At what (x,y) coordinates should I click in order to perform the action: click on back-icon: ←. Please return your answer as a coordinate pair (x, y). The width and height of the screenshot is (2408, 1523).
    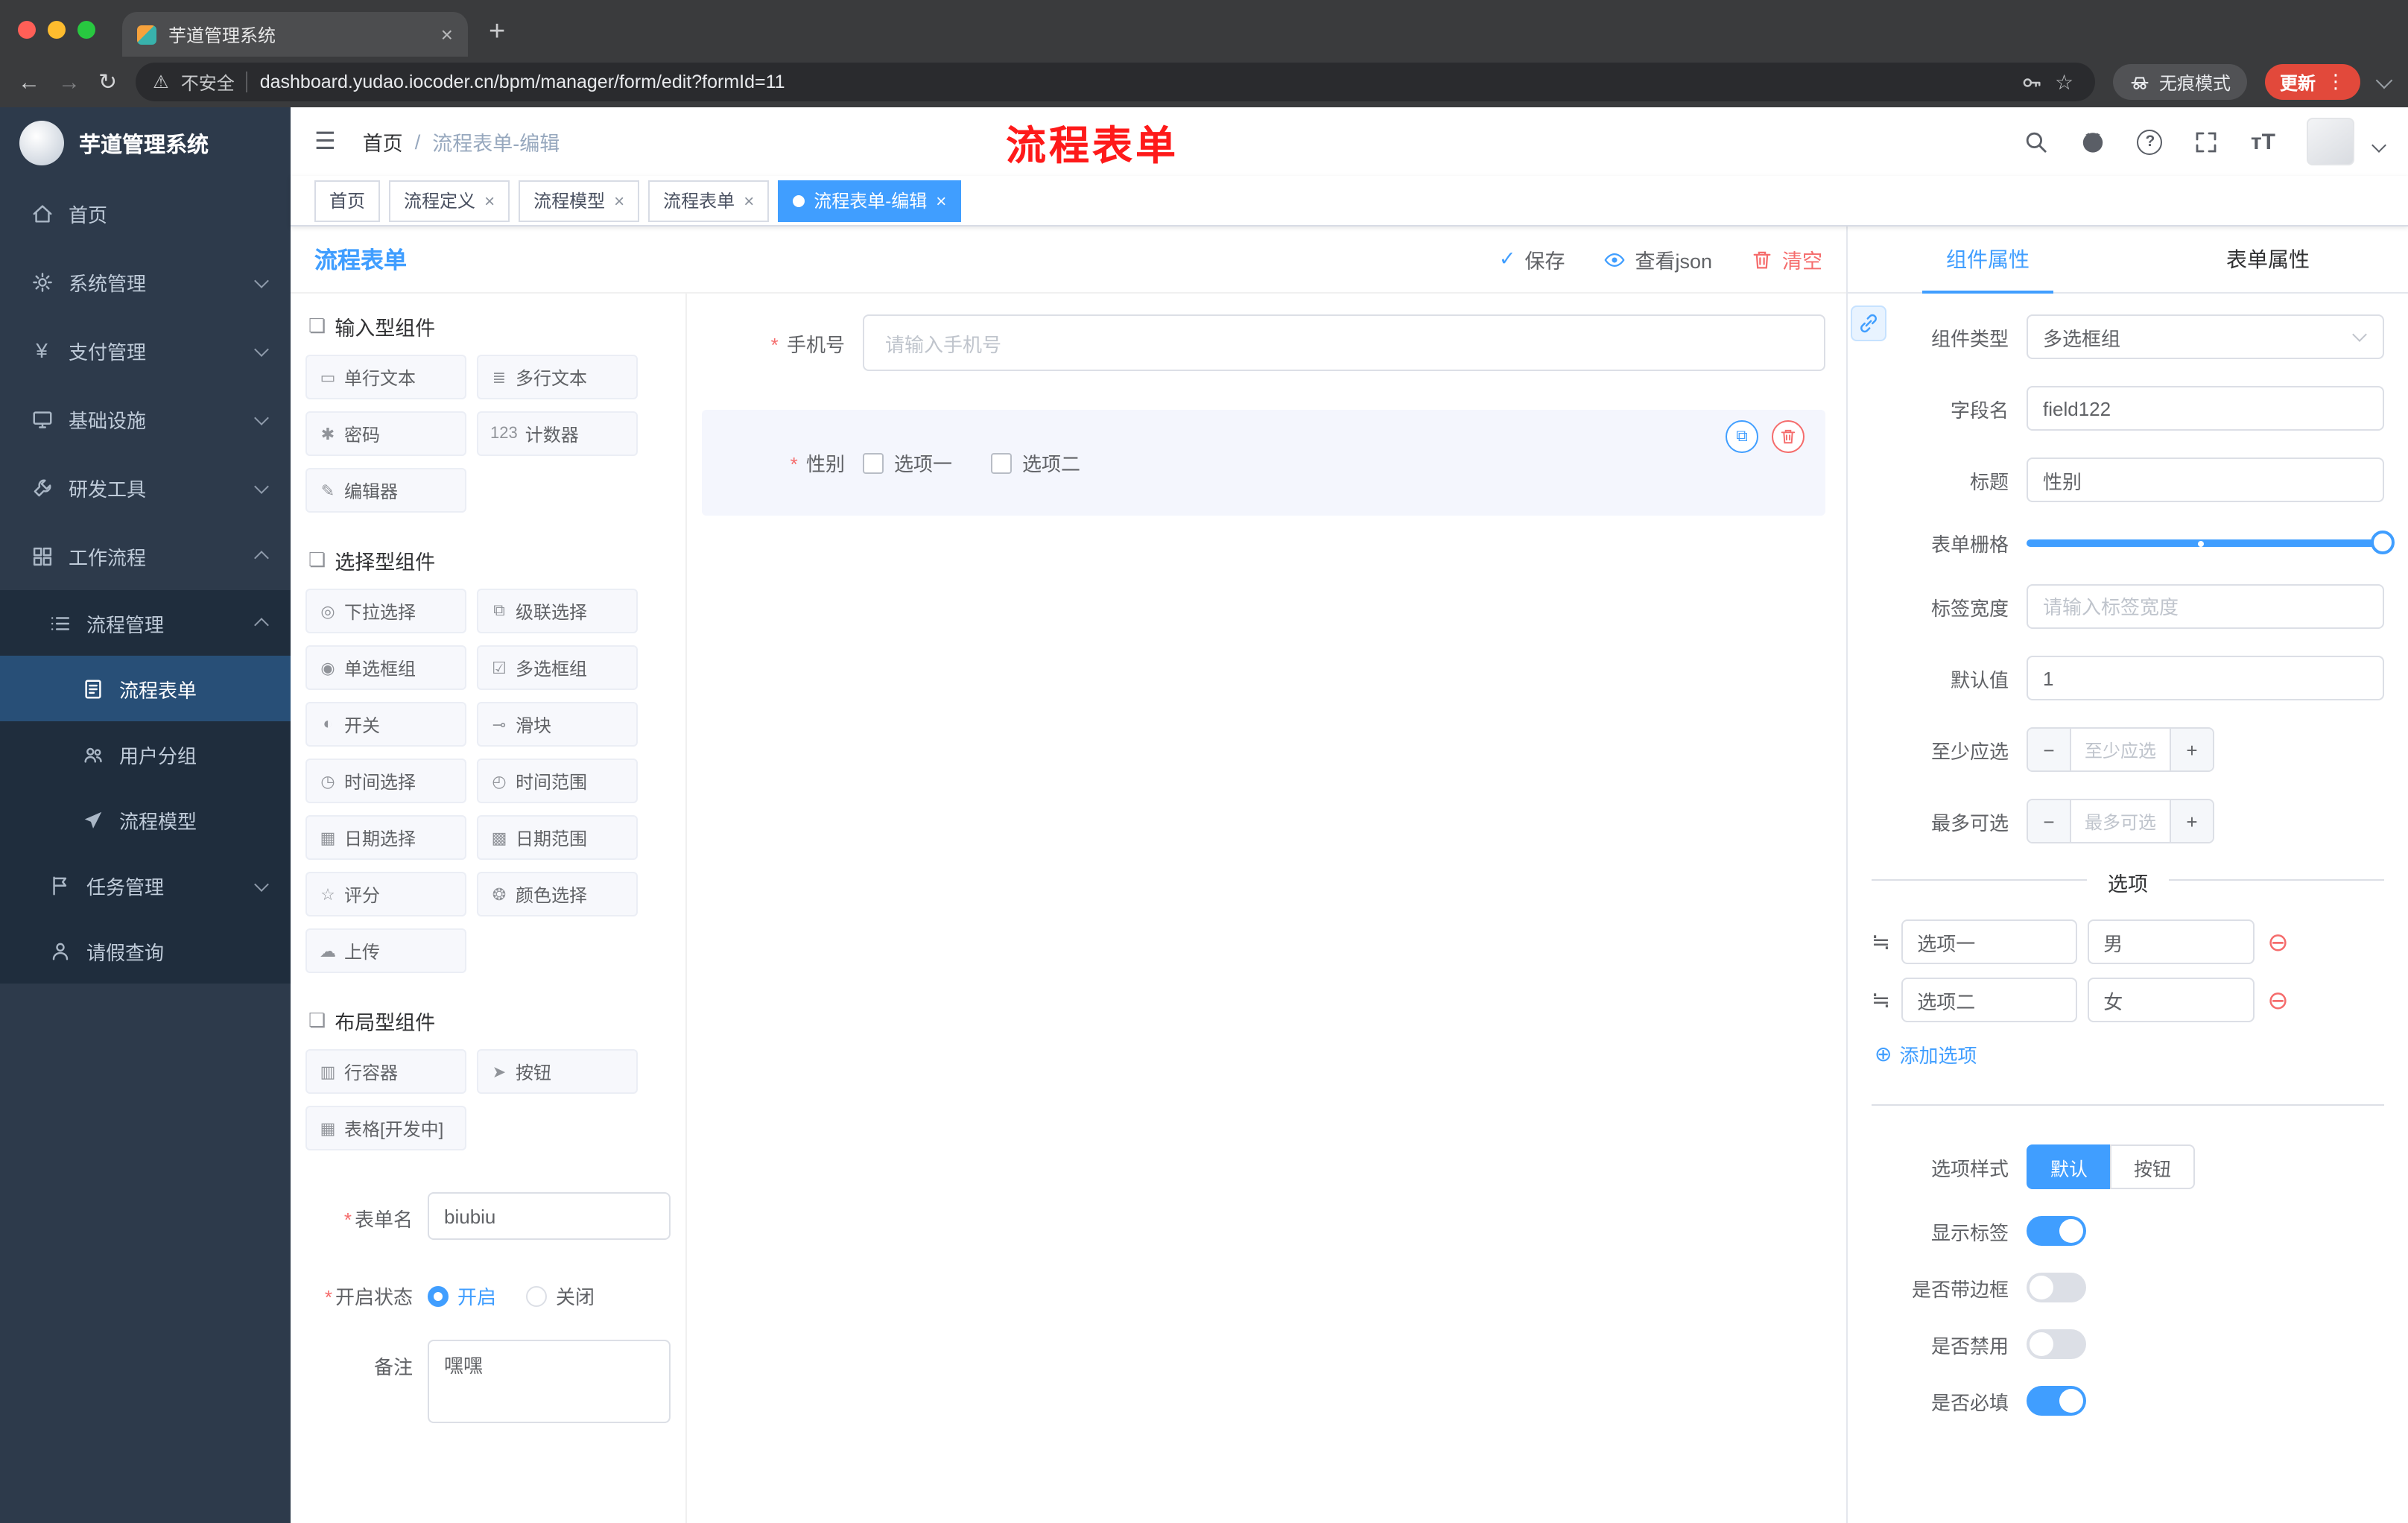
    Looking at the image, I should click on (29, 82).